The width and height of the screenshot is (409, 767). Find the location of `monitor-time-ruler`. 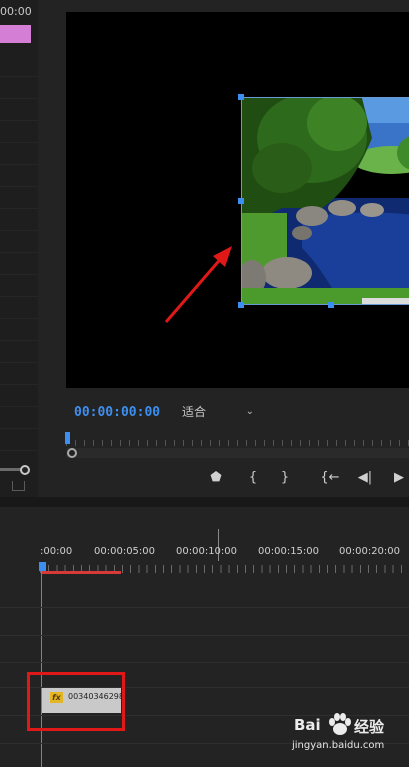

monitor-time-ruler is located at coordinates (237, 438).